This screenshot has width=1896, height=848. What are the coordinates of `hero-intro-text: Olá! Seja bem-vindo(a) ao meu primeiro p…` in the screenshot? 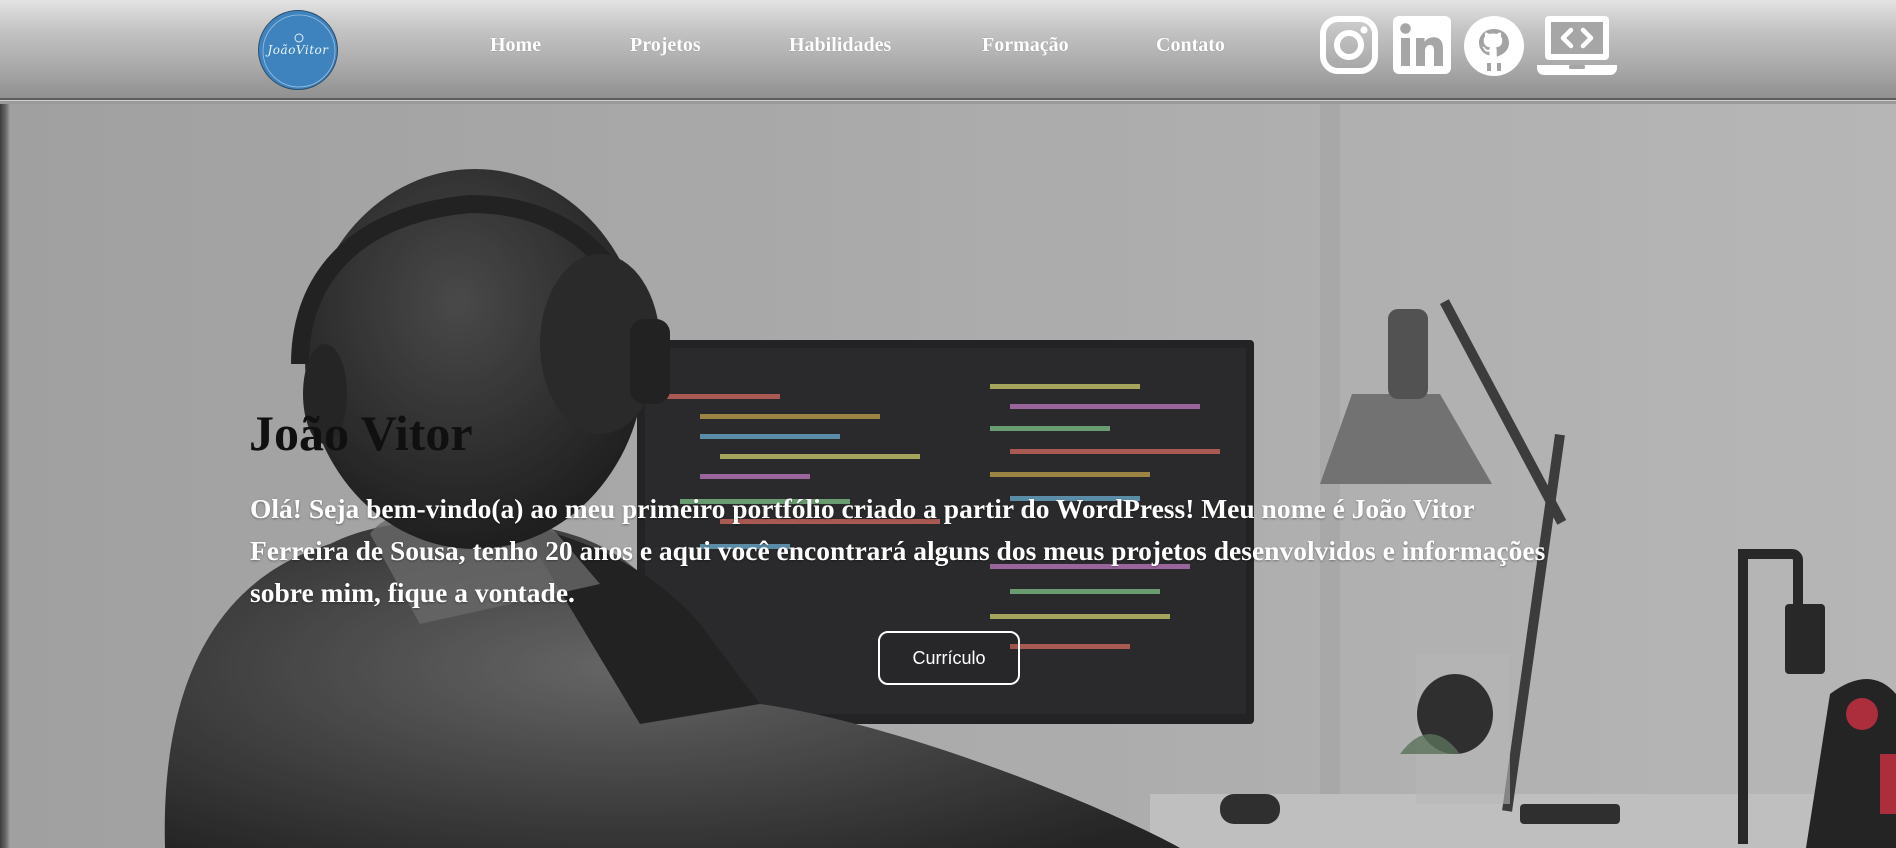 It's located at (898, 550).